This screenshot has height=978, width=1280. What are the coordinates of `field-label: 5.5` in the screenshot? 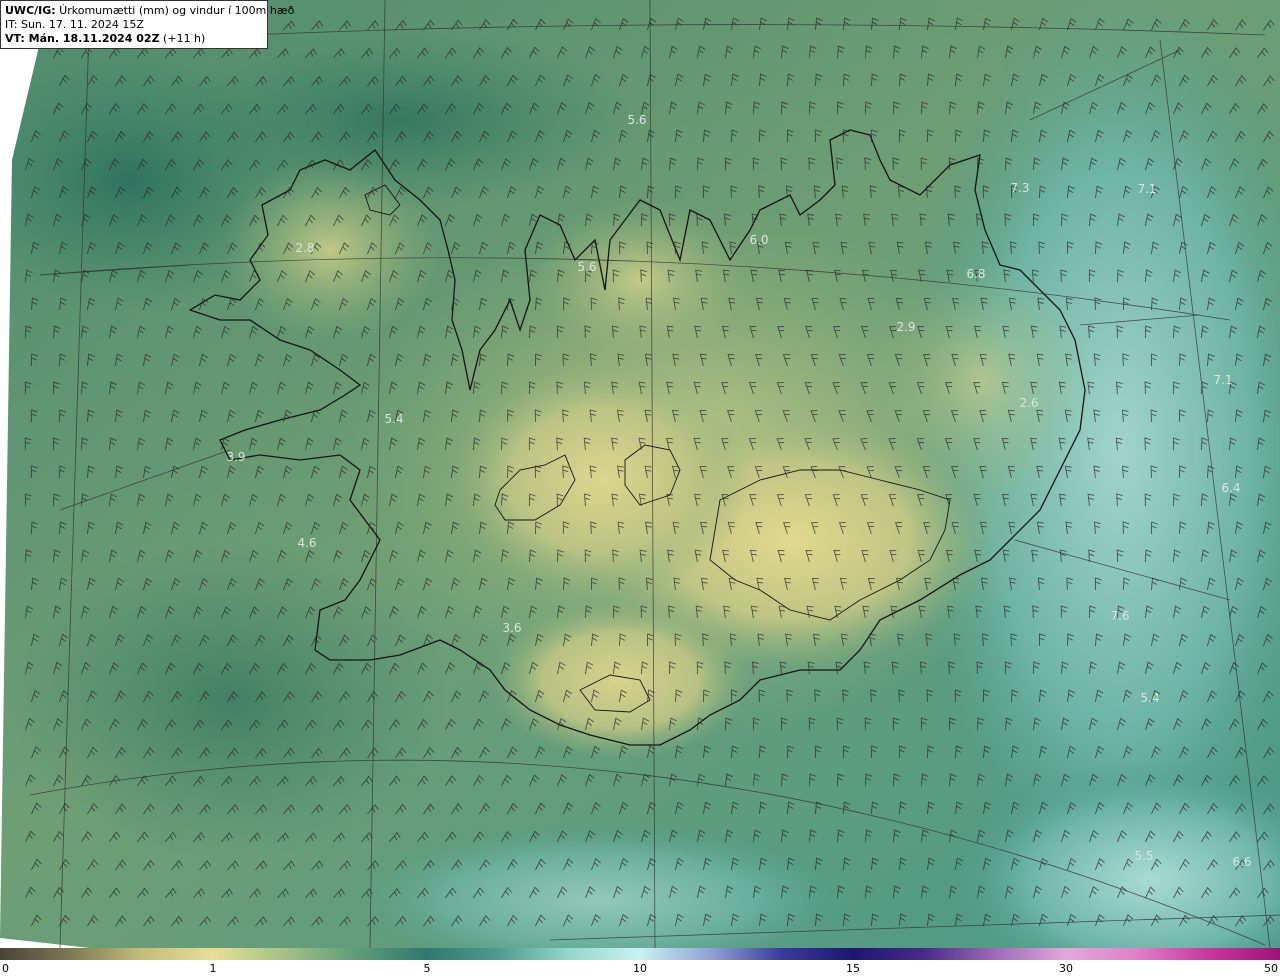 It's located at (1144, 856).